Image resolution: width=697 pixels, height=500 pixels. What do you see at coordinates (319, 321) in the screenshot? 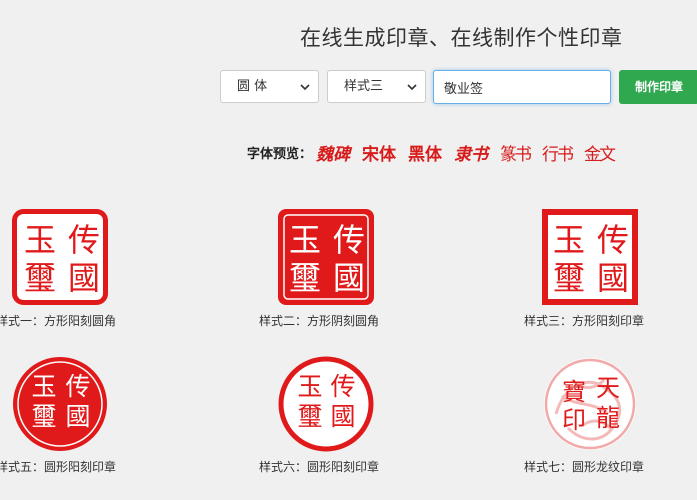
I see `seal-caption: 样式二：方形阴刻圆角` at bounding box center [319, 321].